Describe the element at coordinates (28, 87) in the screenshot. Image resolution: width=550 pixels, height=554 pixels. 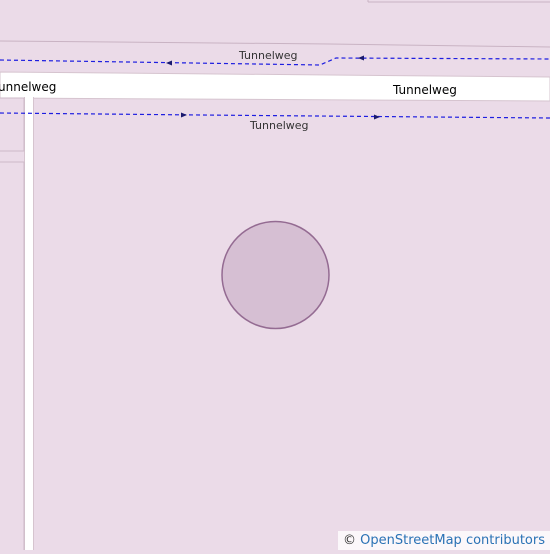
I see `road-label-left: unnelweg` at that location.